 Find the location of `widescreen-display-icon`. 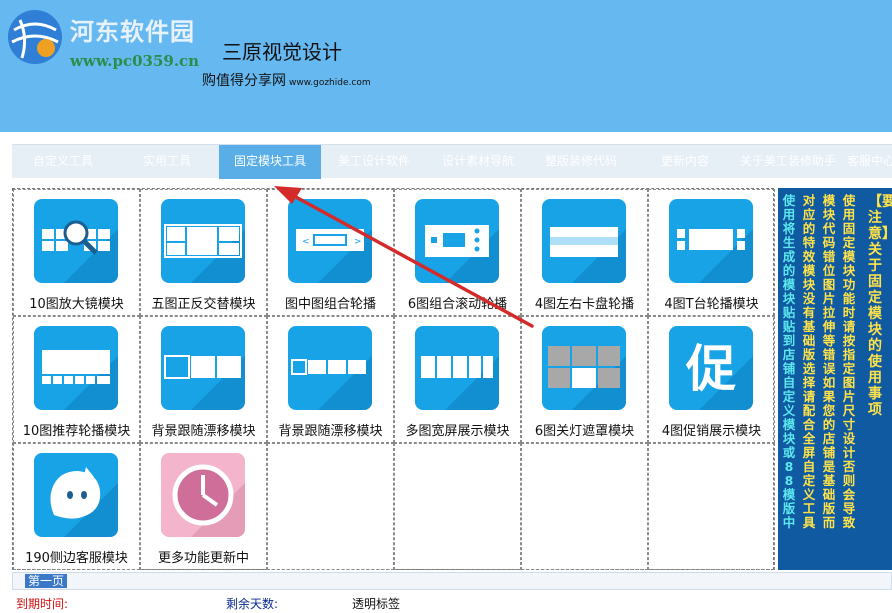

widescreen-display-icon is located at coordinates (457, 368).